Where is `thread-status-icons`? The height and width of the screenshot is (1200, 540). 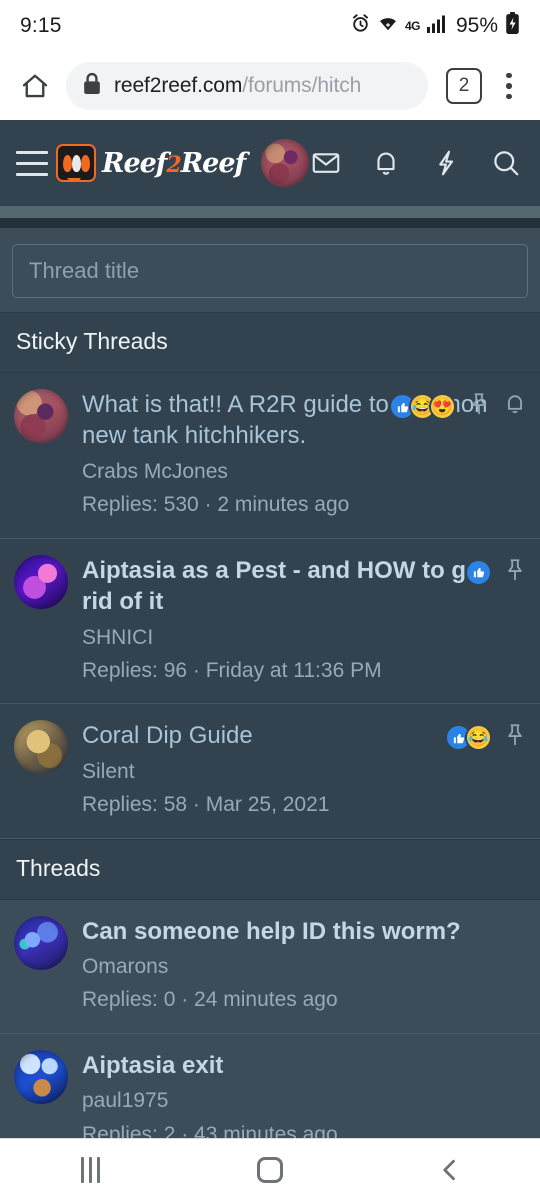 thread-status-icons is located at coordinates (496, 572).